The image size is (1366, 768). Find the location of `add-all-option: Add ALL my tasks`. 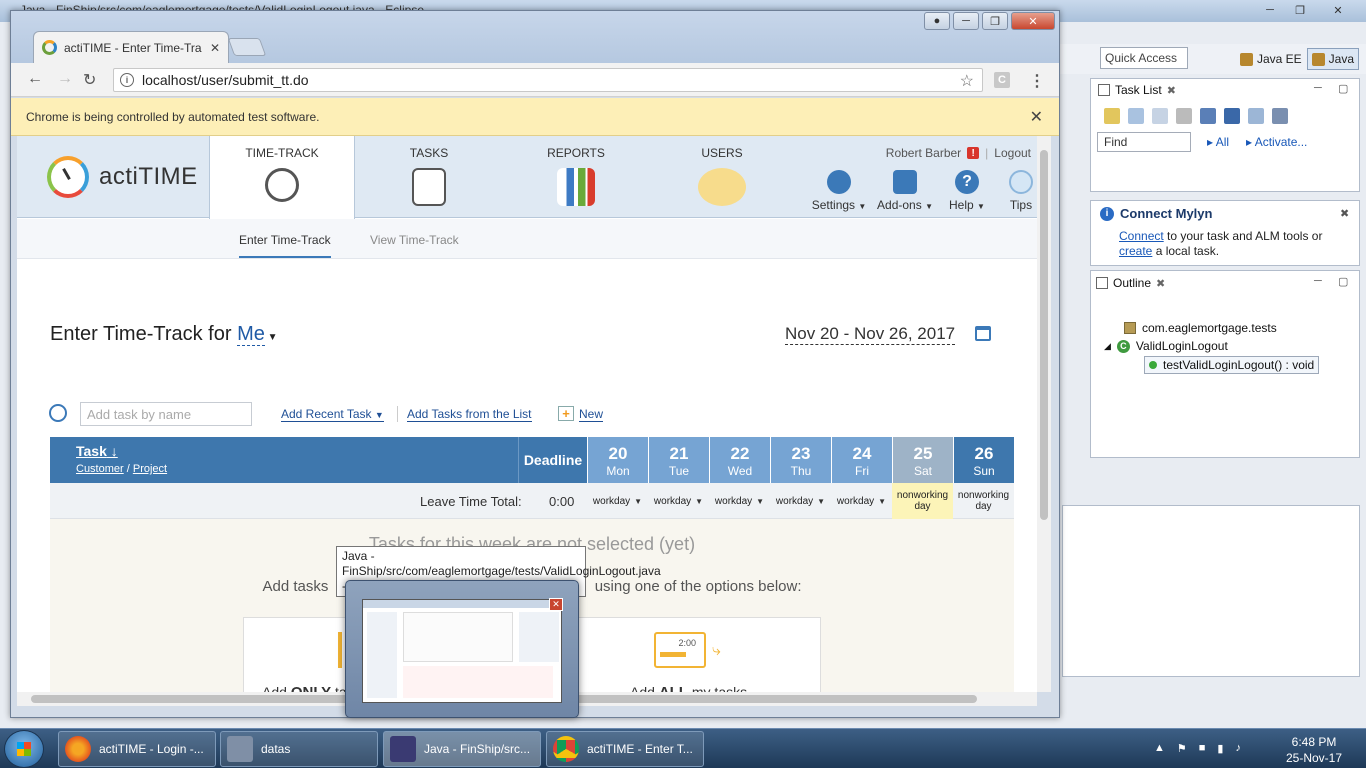

add-all-option: Add ALL my tasks is located at coordinates (688, 688).